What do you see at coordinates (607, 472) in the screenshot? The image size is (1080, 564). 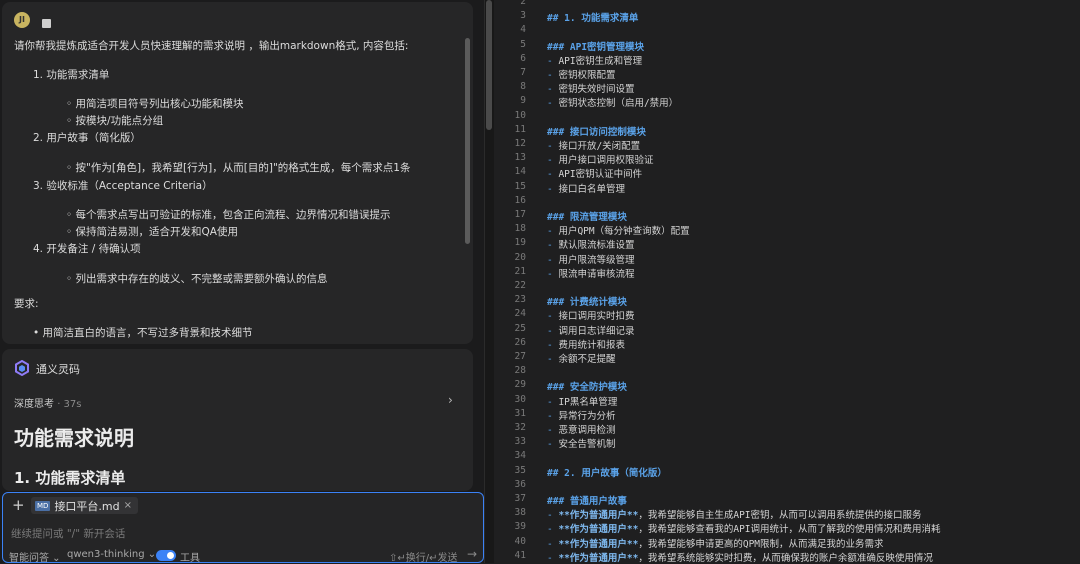 I see `code-line: ## 2. 用户故事（简化版）` at bounding box center [607, 472].